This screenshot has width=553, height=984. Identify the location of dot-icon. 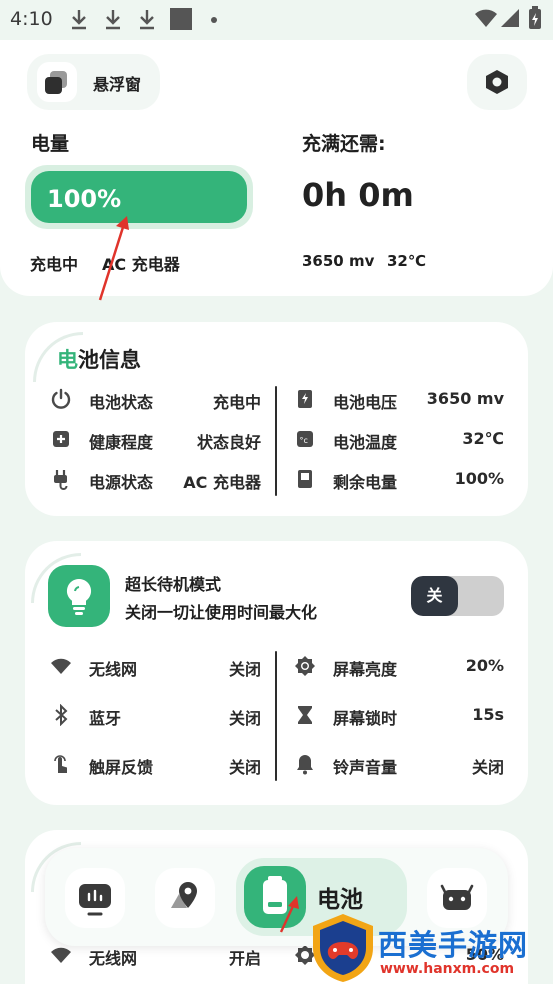
(214, 20).